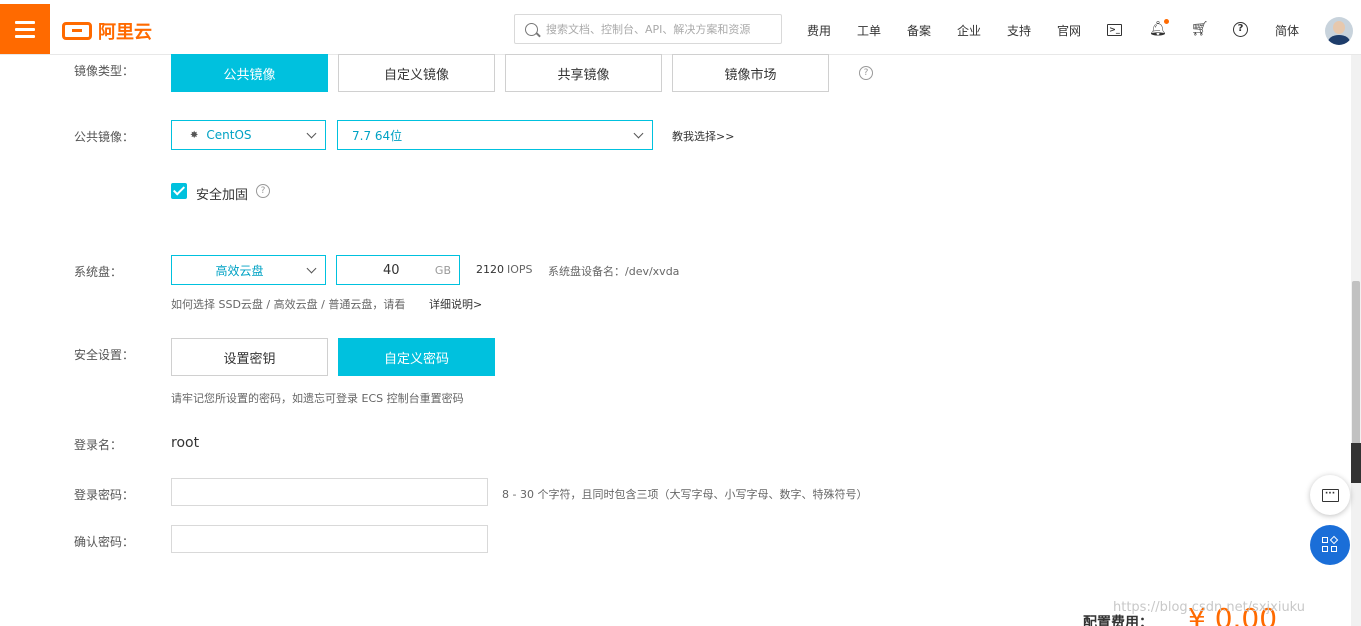 The width and height of the screenshot is (1361, 626). I want to click on apps-glyph, so click(1330, 544).